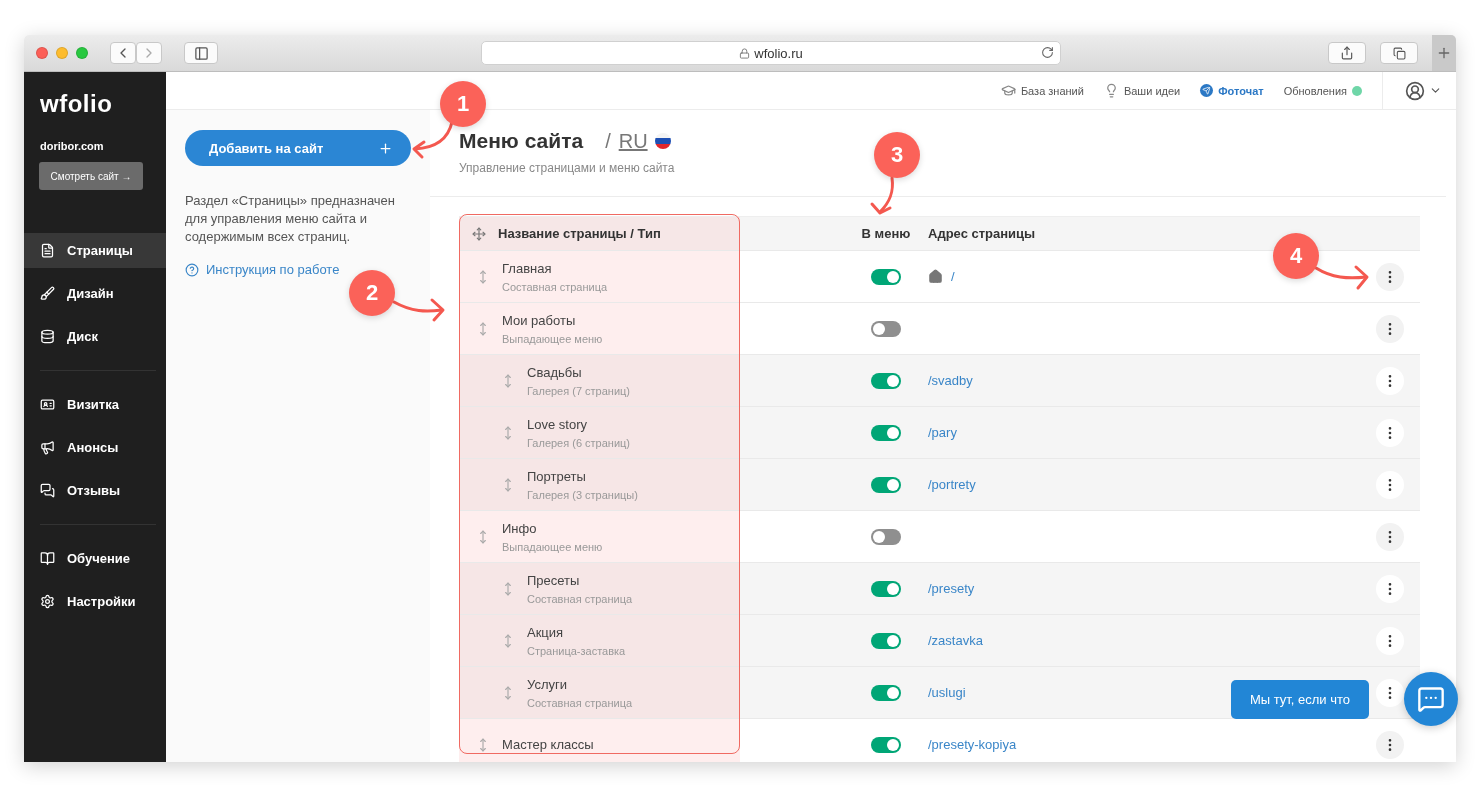  I want to click on page-address-link: /presety, so click(951, 588).